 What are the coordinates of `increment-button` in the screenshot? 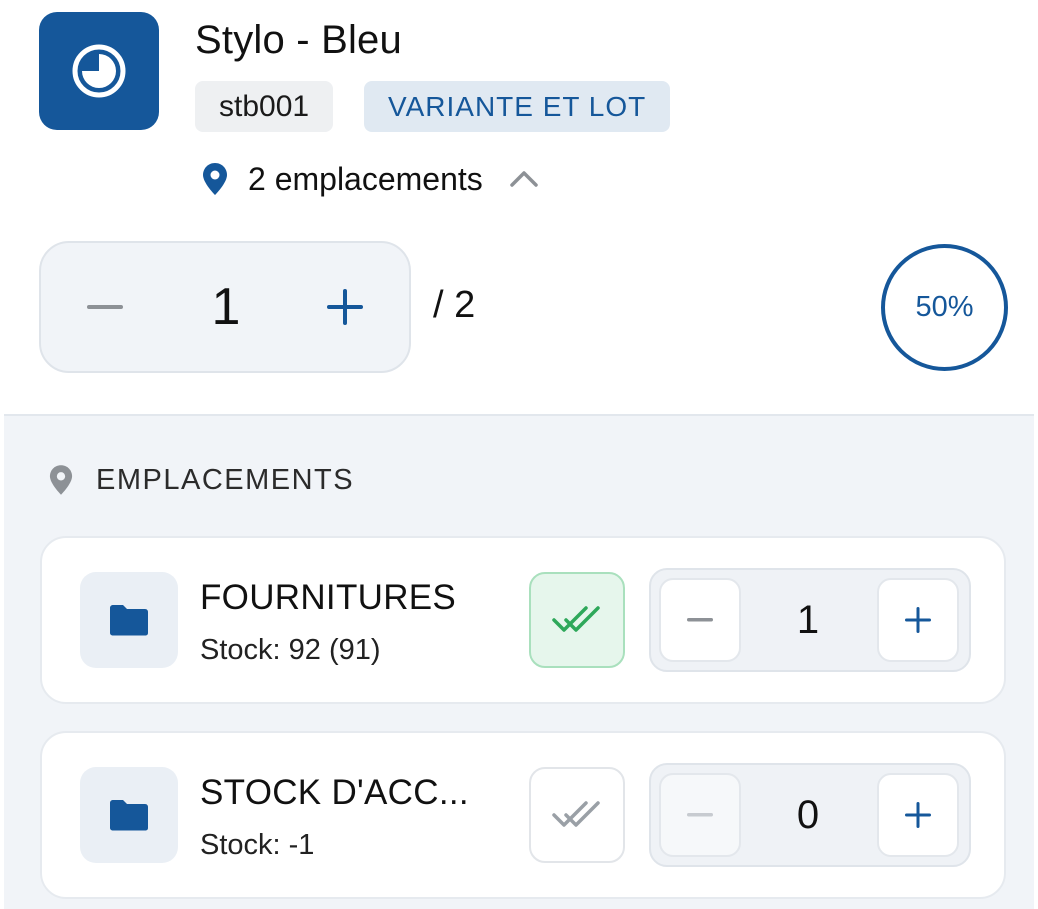 It's located at (345, 307).